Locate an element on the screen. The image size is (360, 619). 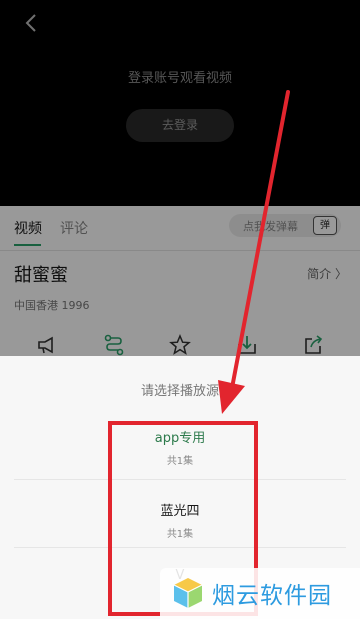
watermark: 烟云软件园 is located at coordinates (260, 593).